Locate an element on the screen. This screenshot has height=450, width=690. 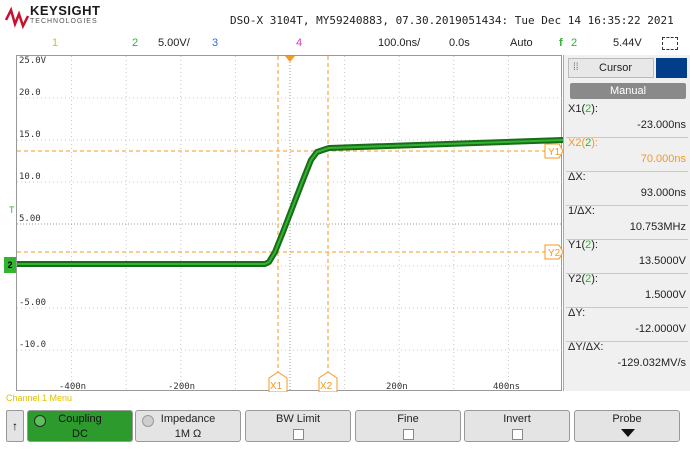
svg-text: Y1 is located at coordinates (554, 152).